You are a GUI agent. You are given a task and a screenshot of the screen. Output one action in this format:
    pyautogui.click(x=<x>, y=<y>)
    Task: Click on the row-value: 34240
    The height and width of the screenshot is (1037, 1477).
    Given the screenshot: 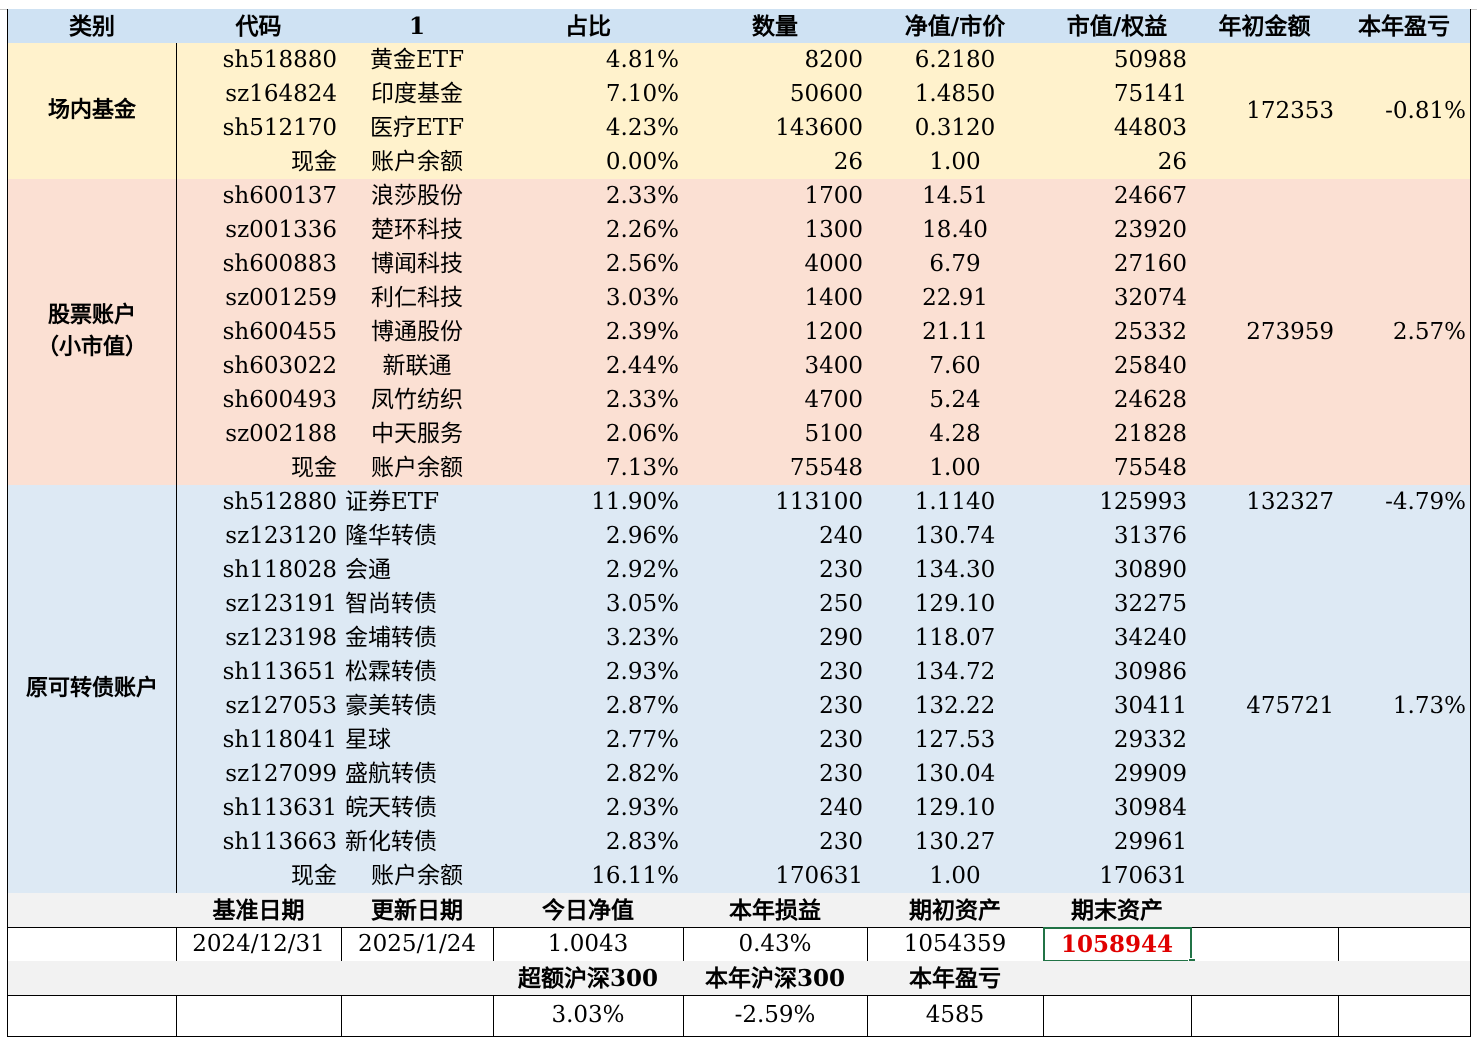 What is the action you would take?
    pyautogui.click(x=1117, y=638)
    